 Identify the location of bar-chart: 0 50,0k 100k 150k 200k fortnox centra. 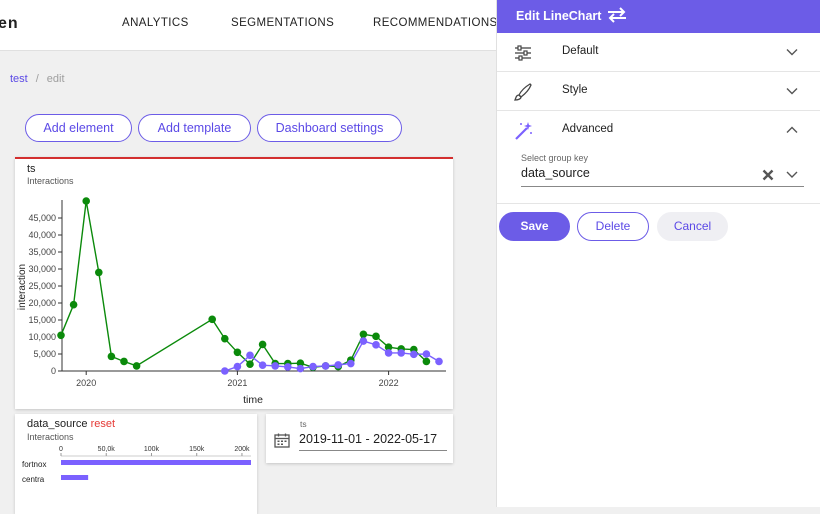
(136, 465).